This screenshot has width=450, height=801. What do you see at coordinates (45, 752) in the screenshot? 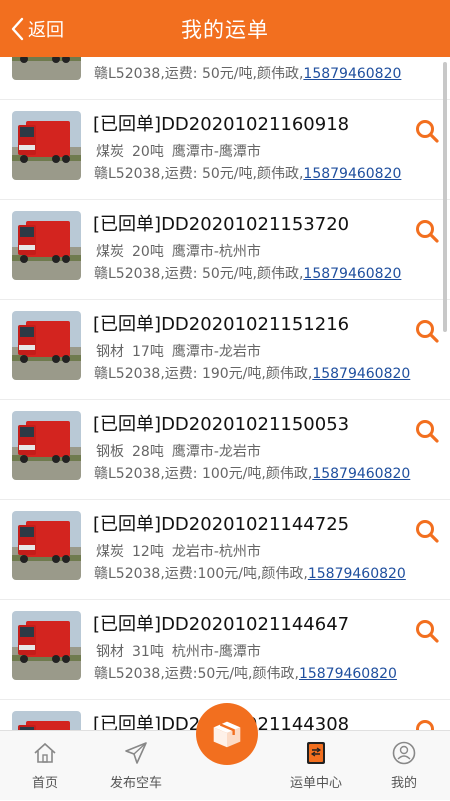
I see `home-icon` at bounding box center [45, 752].